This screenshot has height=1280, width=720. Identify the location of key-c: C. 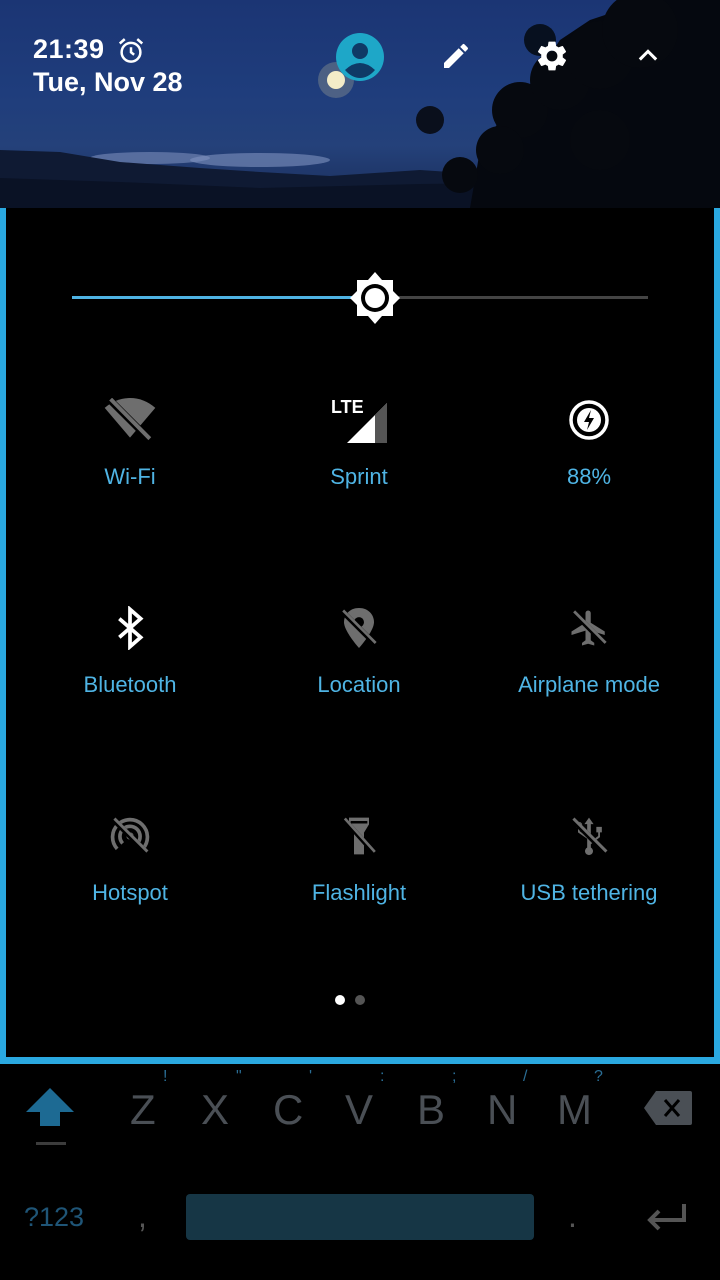
(288, 1110).